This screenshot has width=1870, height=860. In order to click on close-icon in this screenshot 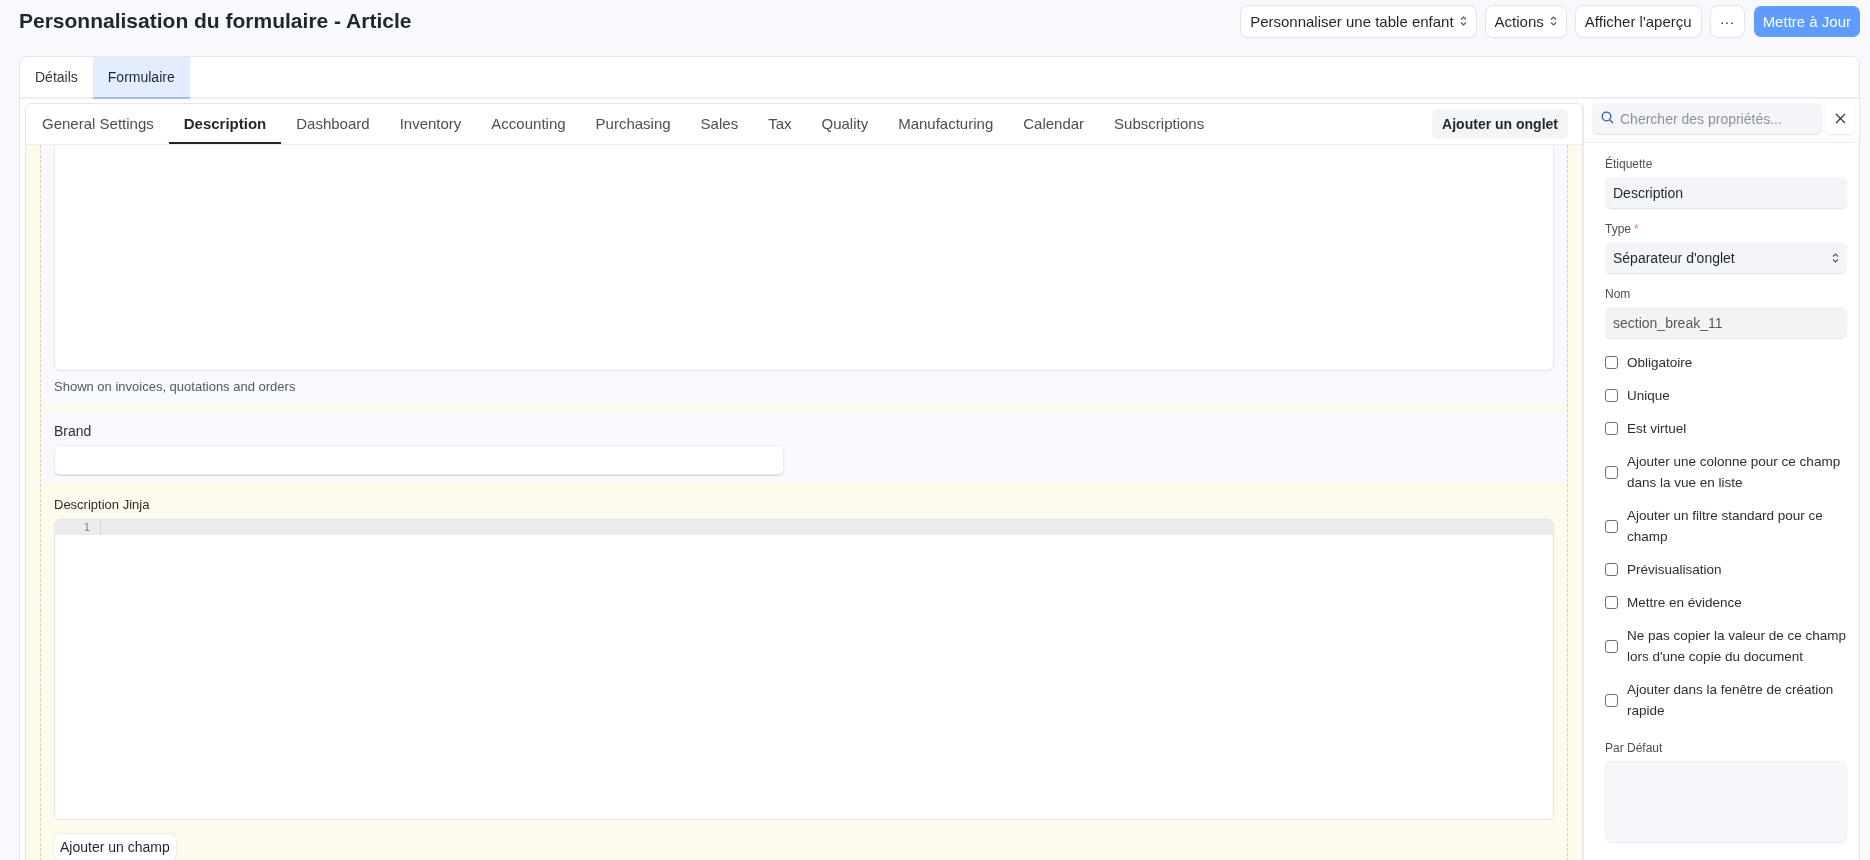, I will do `click(1840, 118)`.